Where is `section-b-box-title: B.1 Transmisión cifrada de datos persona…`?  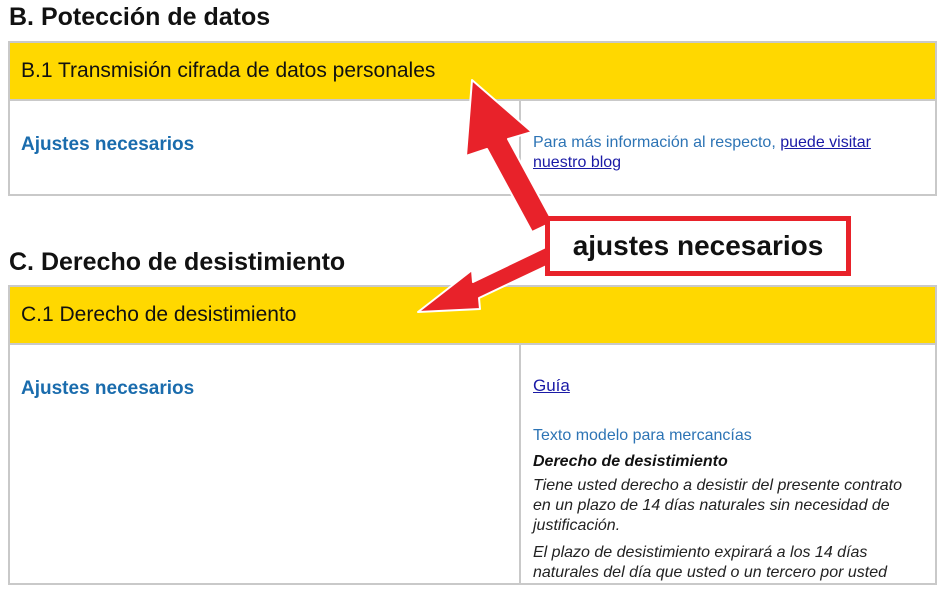 section-b-box-title: B.1 Transmisión cifrada de datos persona… is located at coordinates (472, 72).